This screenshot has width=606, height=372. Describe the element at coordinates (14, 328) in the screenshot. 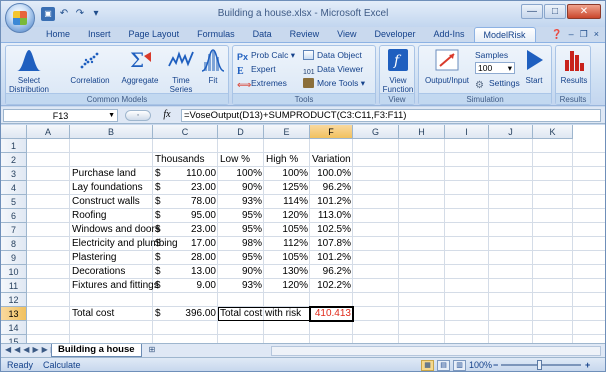

I see `row-header-14: 14` at that location.